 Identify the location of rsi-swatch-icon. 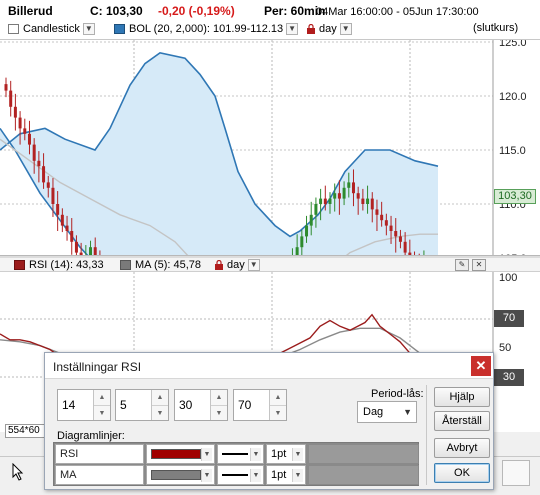
(19, 265).